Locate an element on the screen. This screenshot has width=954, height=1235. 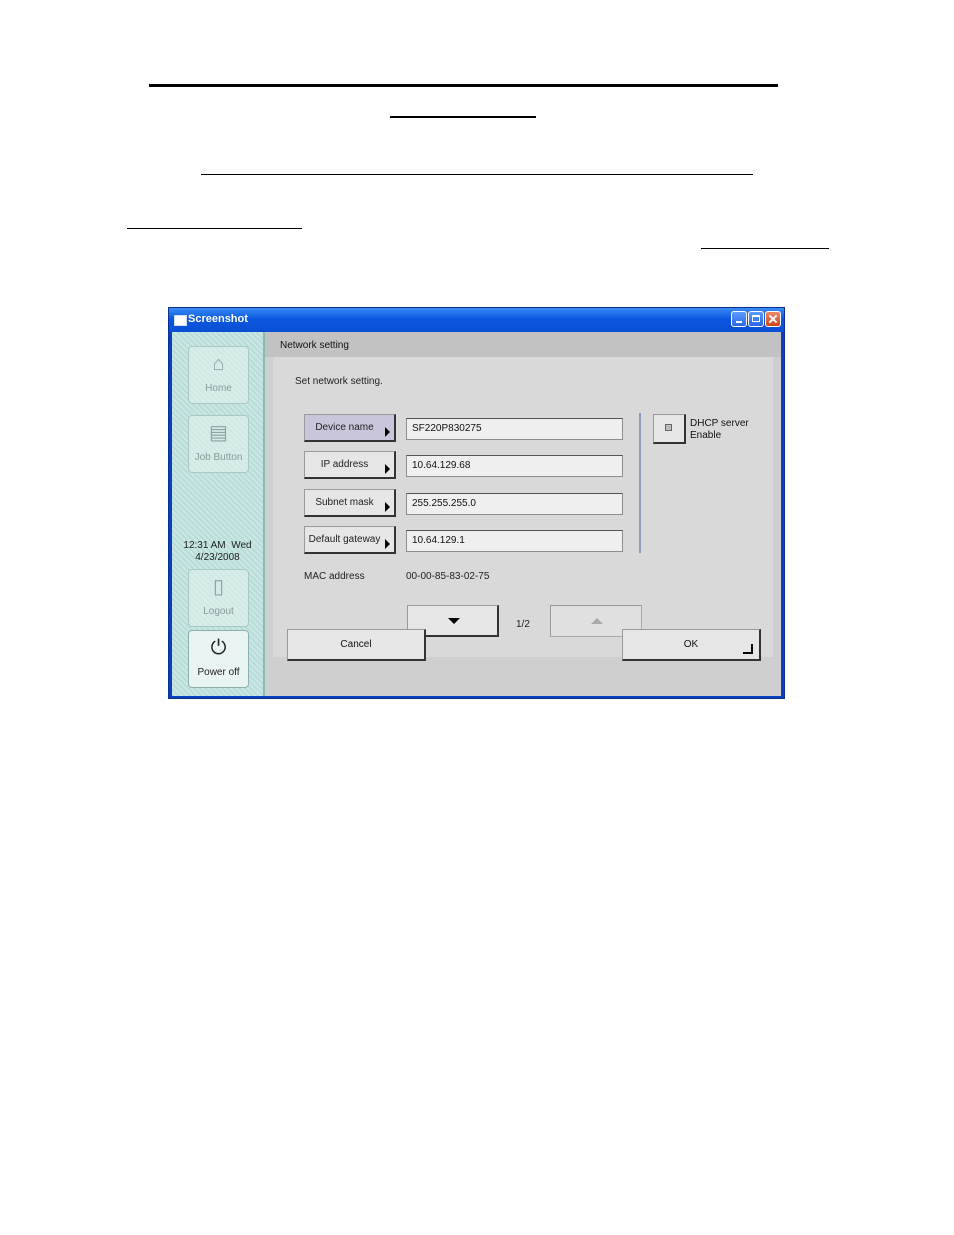
default-gateway-button: Default gateway is located at coordinates (350, 540).